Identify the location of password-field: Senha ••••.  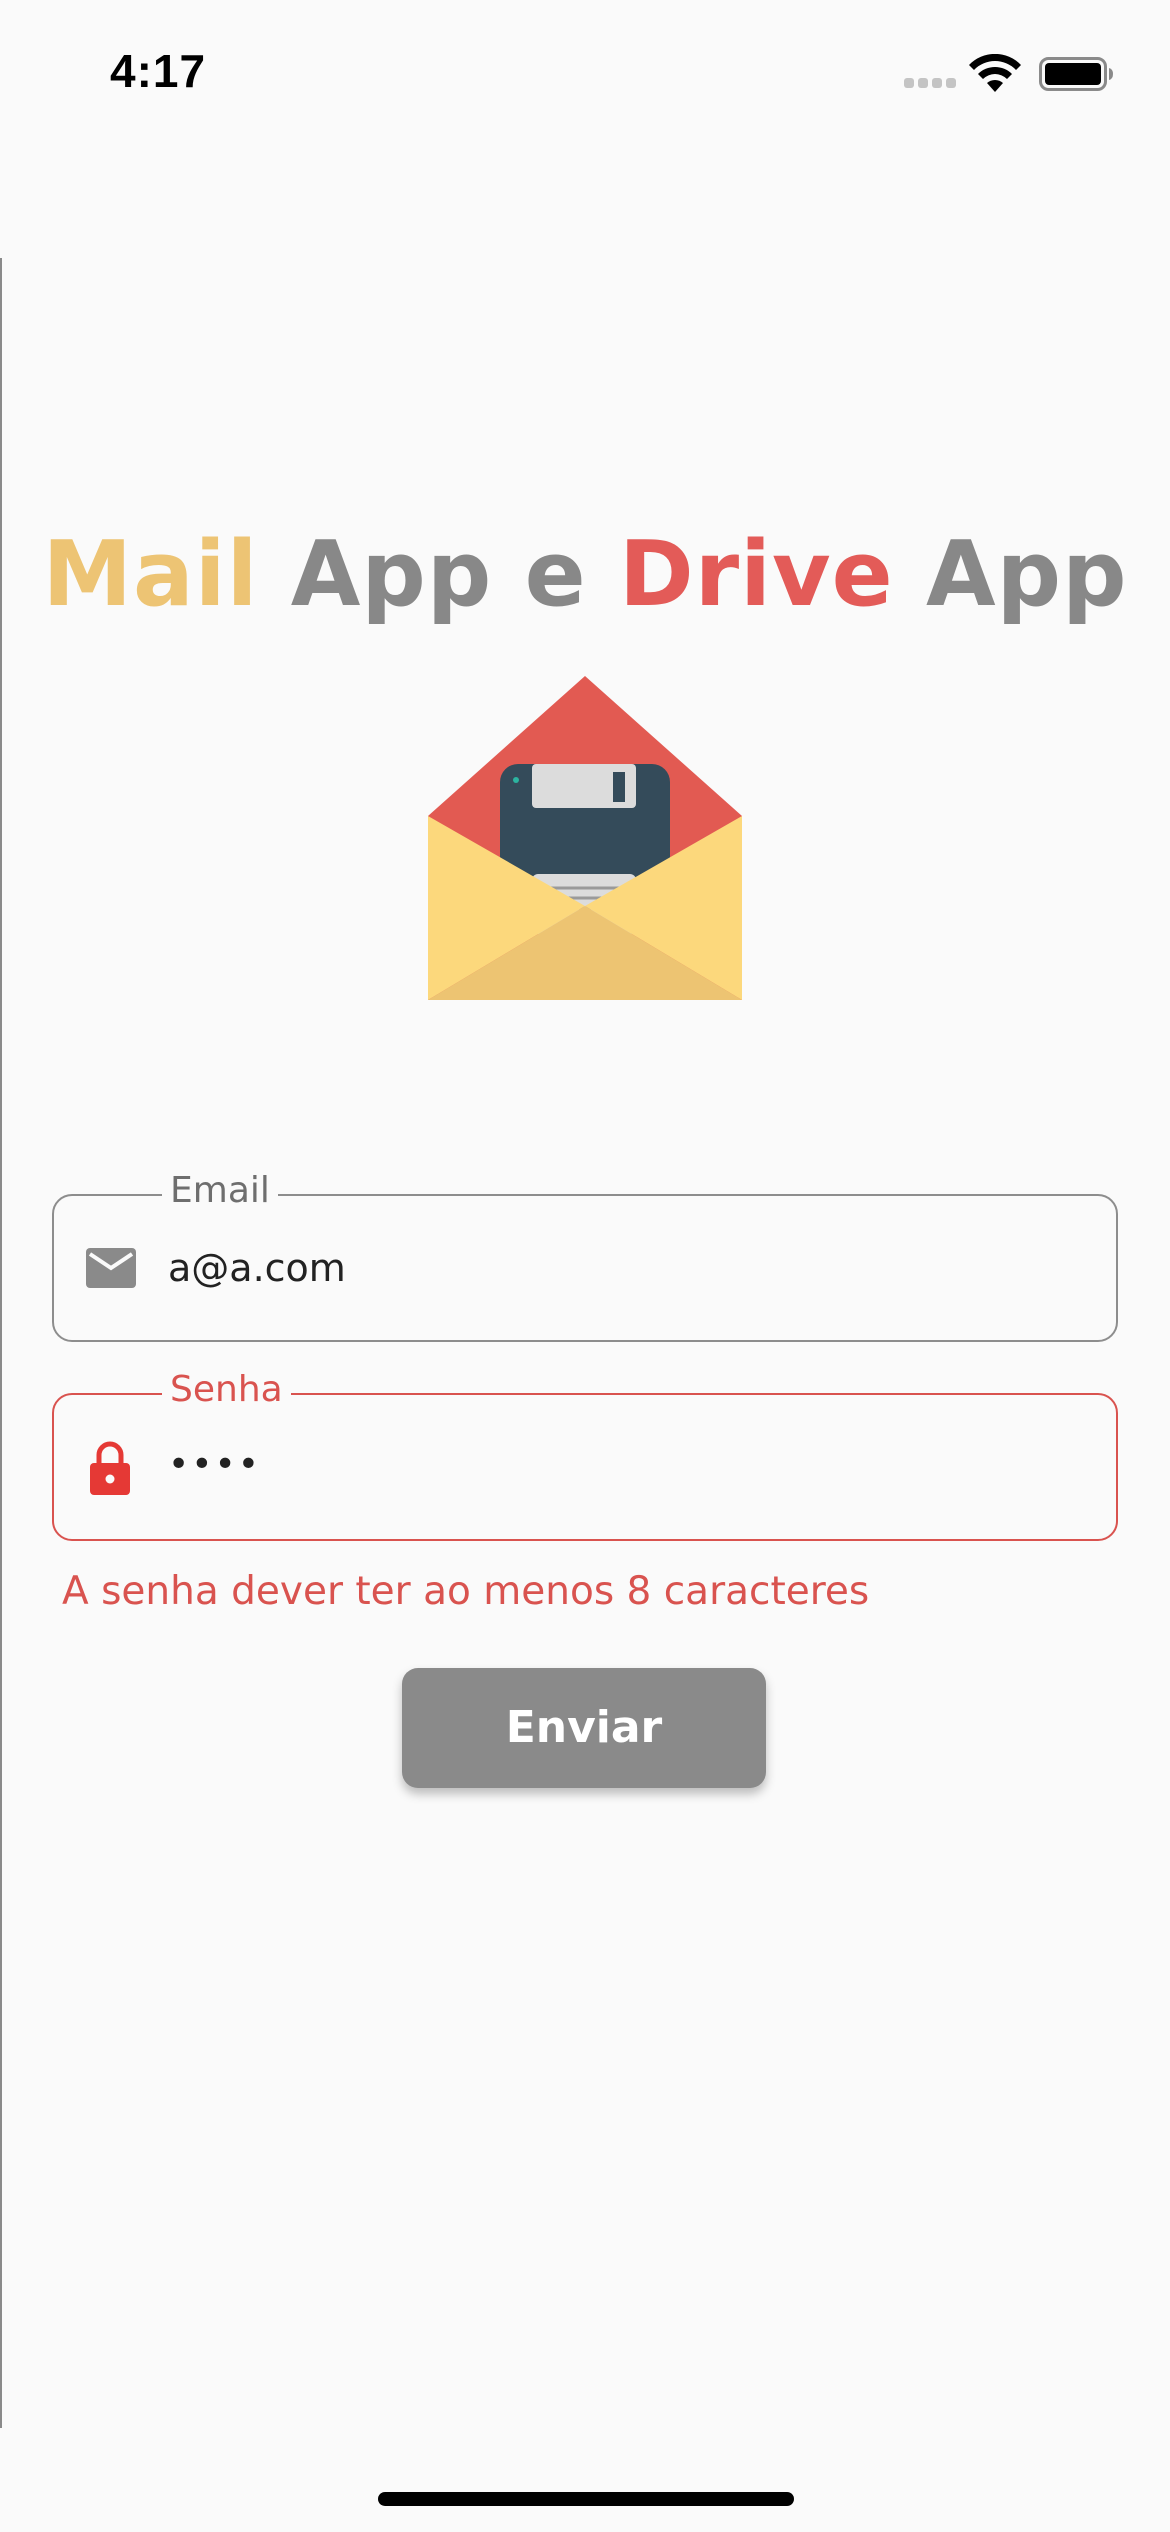
(585, 1453).